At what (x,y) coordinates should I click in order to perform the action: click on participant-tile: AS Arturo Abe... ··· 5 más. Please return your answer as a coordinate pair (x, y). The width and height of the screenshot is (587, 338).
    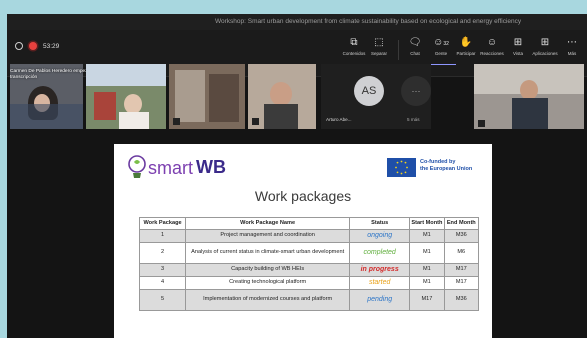
    Looking at the image, I should click on (376, 96).